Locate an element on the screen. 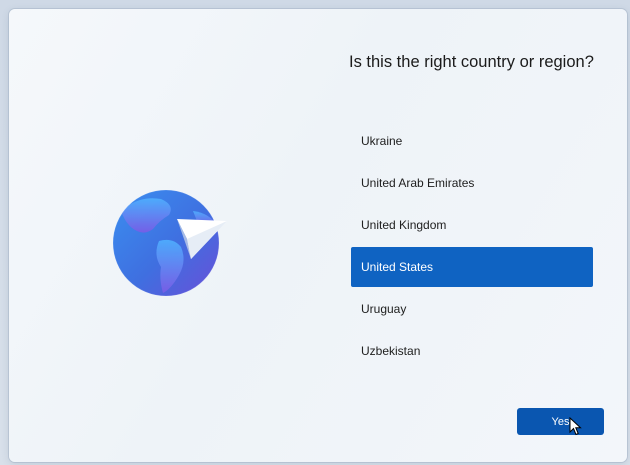 Image resolution: width=630 pixels, height=465 pixels. globe-paper-plane-icon is located at coordinates (169, 243).